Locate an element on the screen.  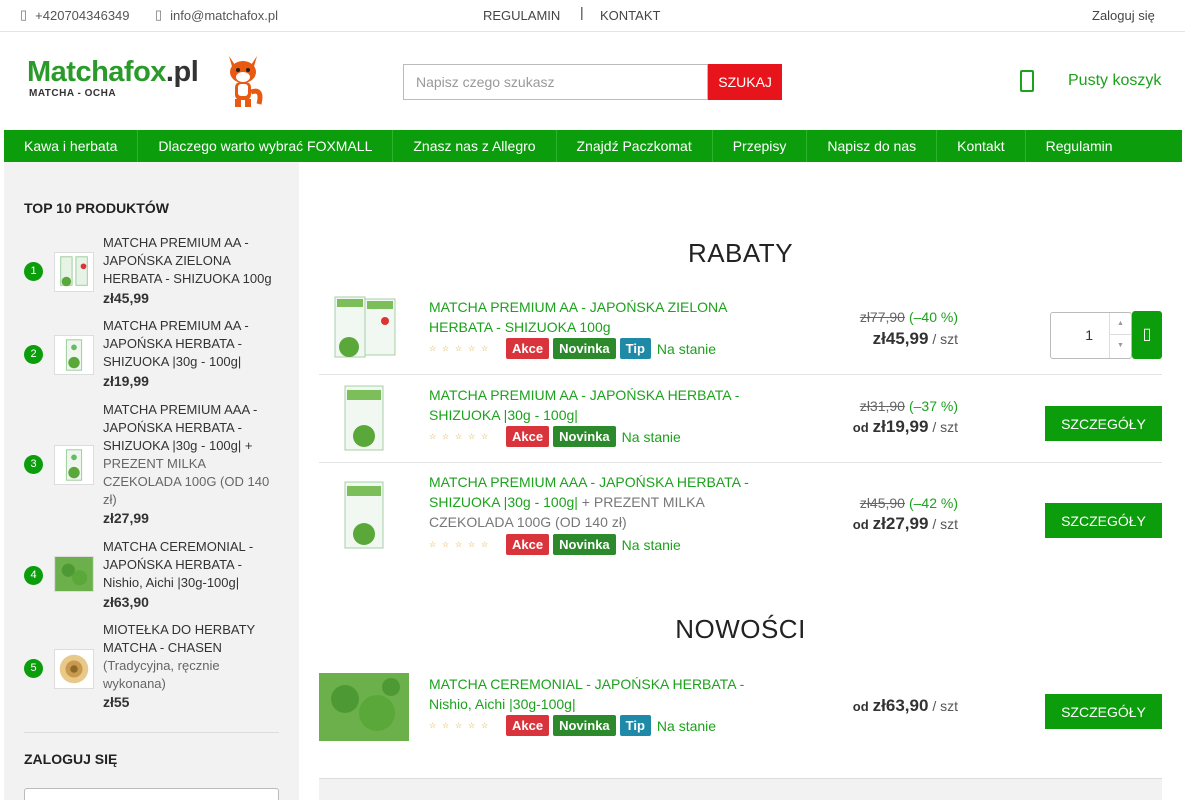
next-section-bar is located at coordinates (740, 789).